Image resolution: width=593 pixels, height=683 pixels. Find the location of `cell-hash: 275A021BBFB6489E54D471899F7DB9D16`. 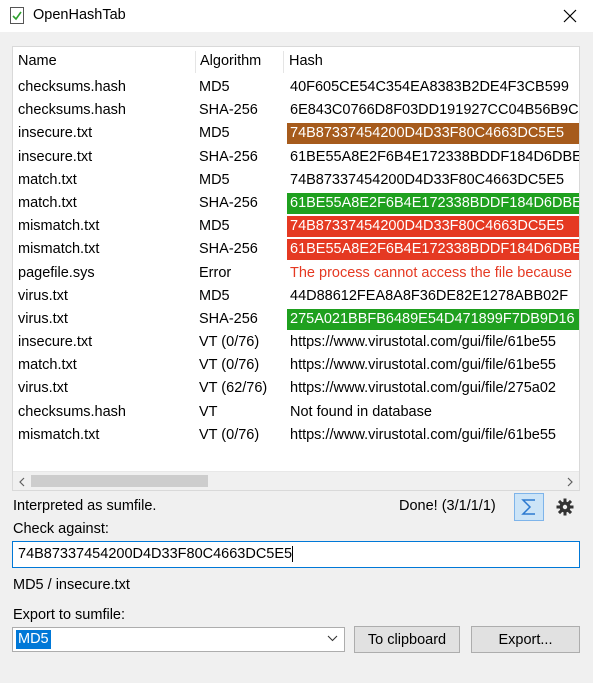

cell-hash: 275A021BBFB6489E54D471899F7DB9D16 is located at coordinates (433, 319).